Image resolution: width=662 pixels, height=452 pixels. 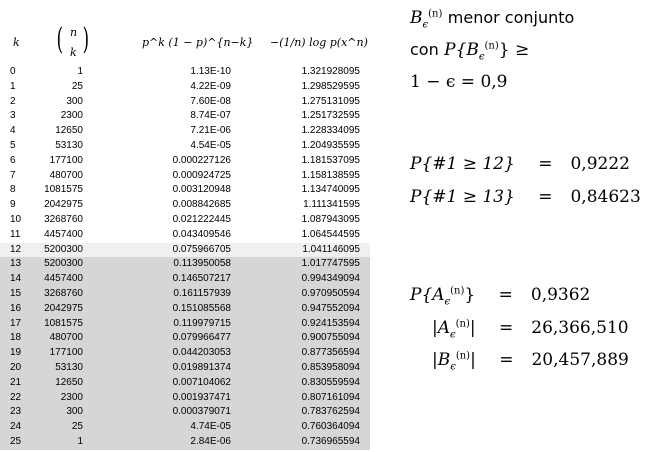 I want to click on cell-prob: 0.000924725, so click(x=201, y=175).